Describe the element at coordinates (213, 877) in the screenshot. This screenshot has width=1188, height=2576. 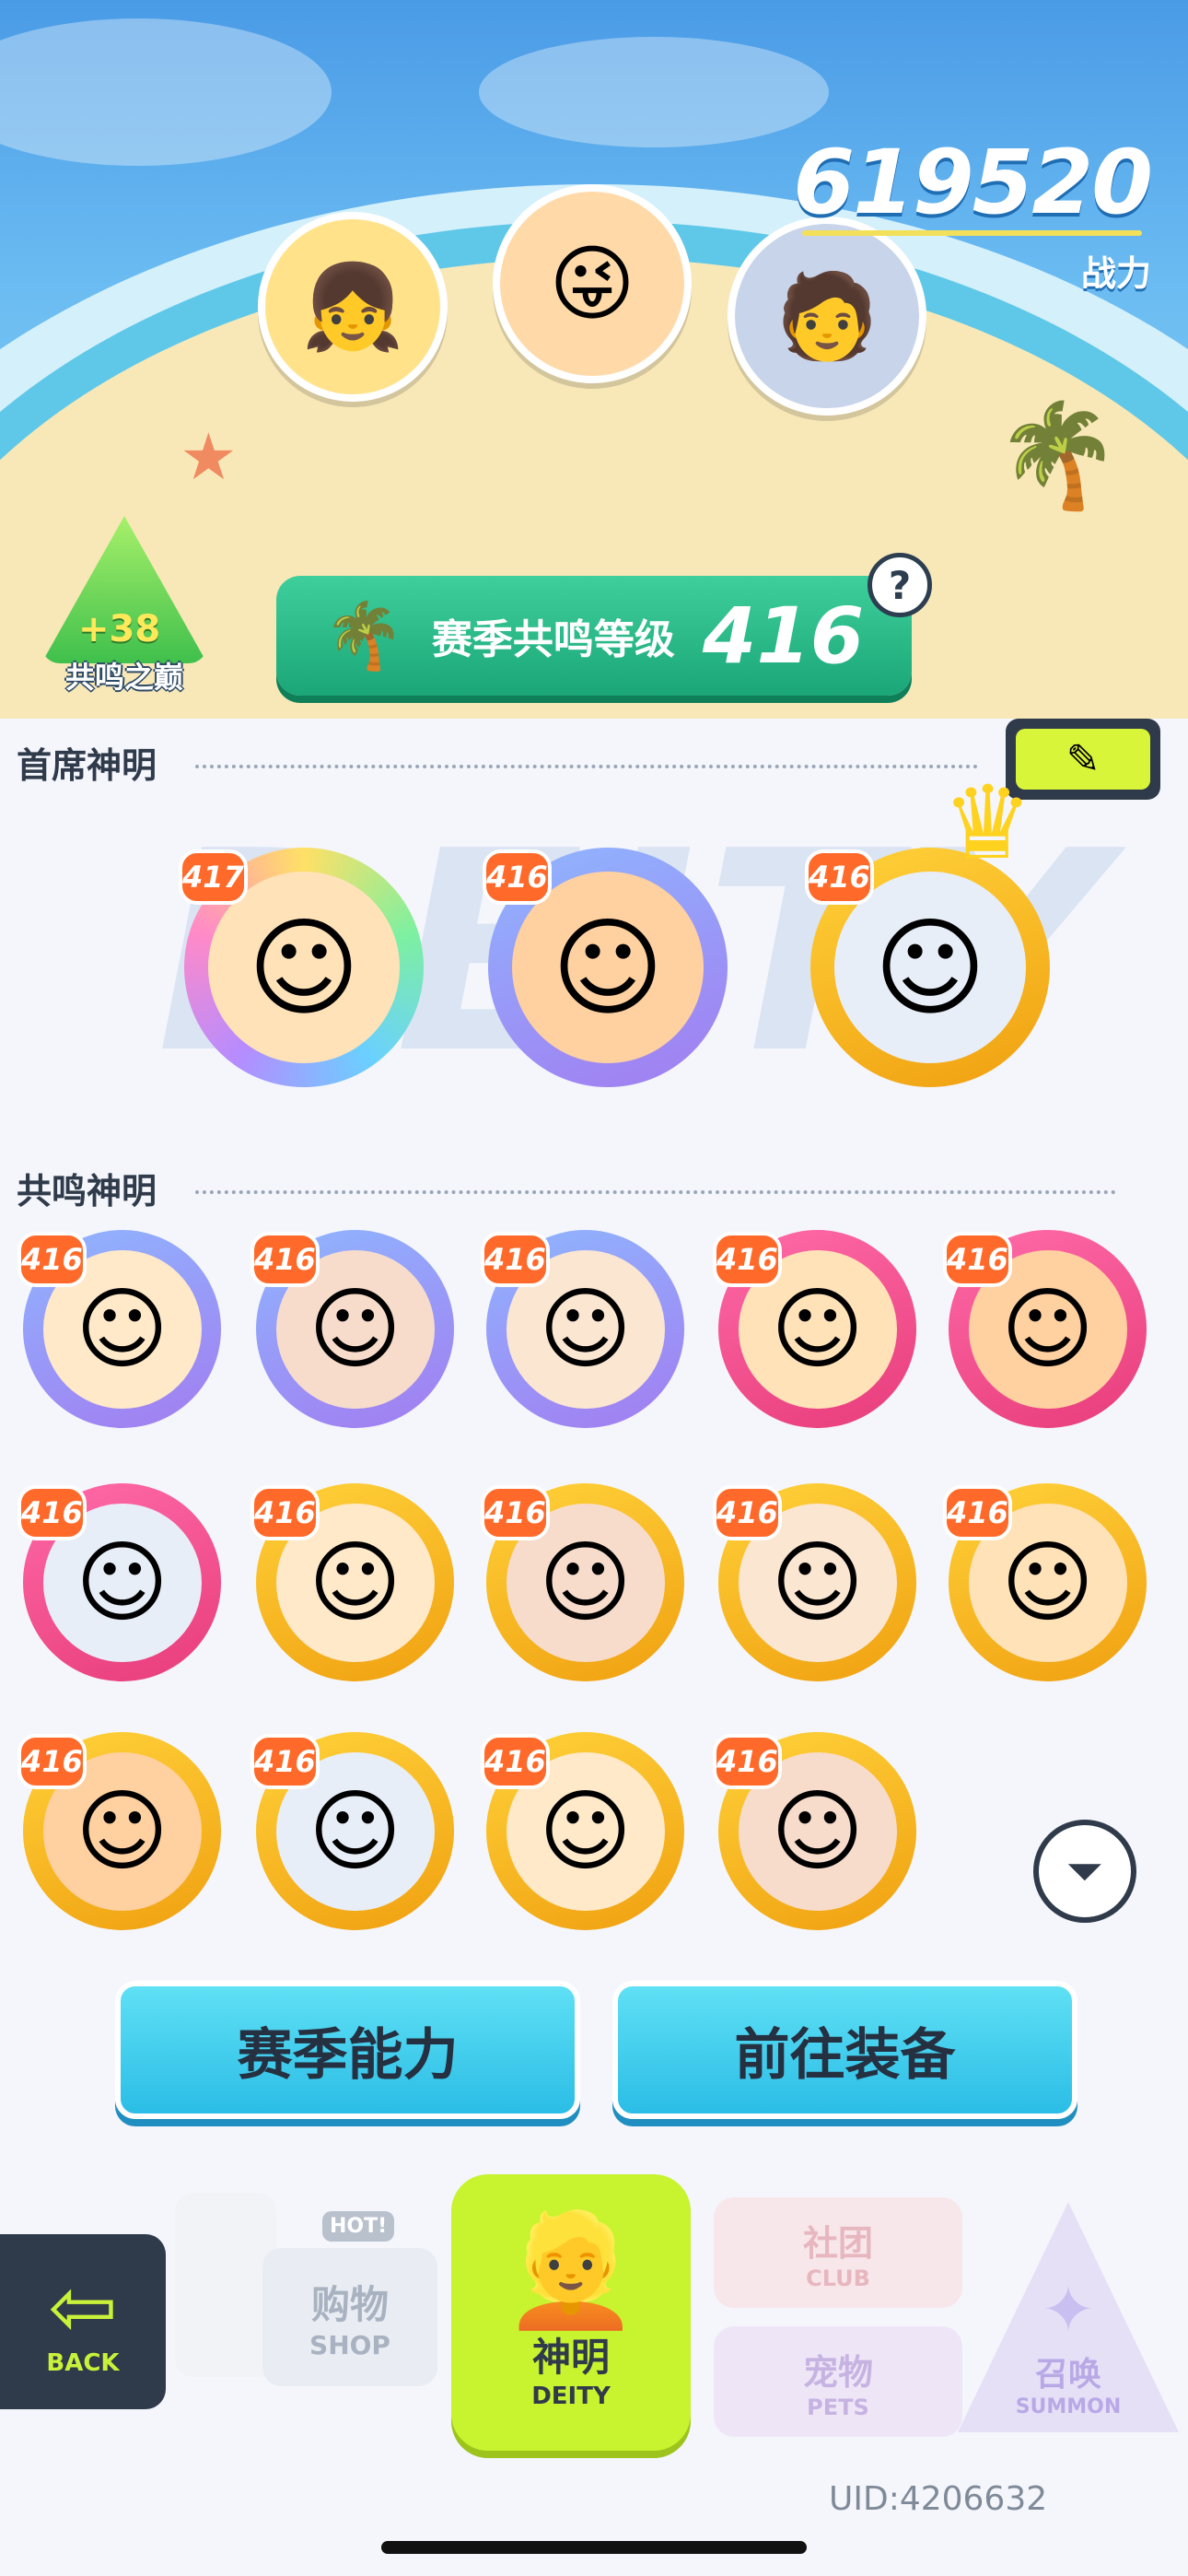
I see `level-badge: 417` at that location.